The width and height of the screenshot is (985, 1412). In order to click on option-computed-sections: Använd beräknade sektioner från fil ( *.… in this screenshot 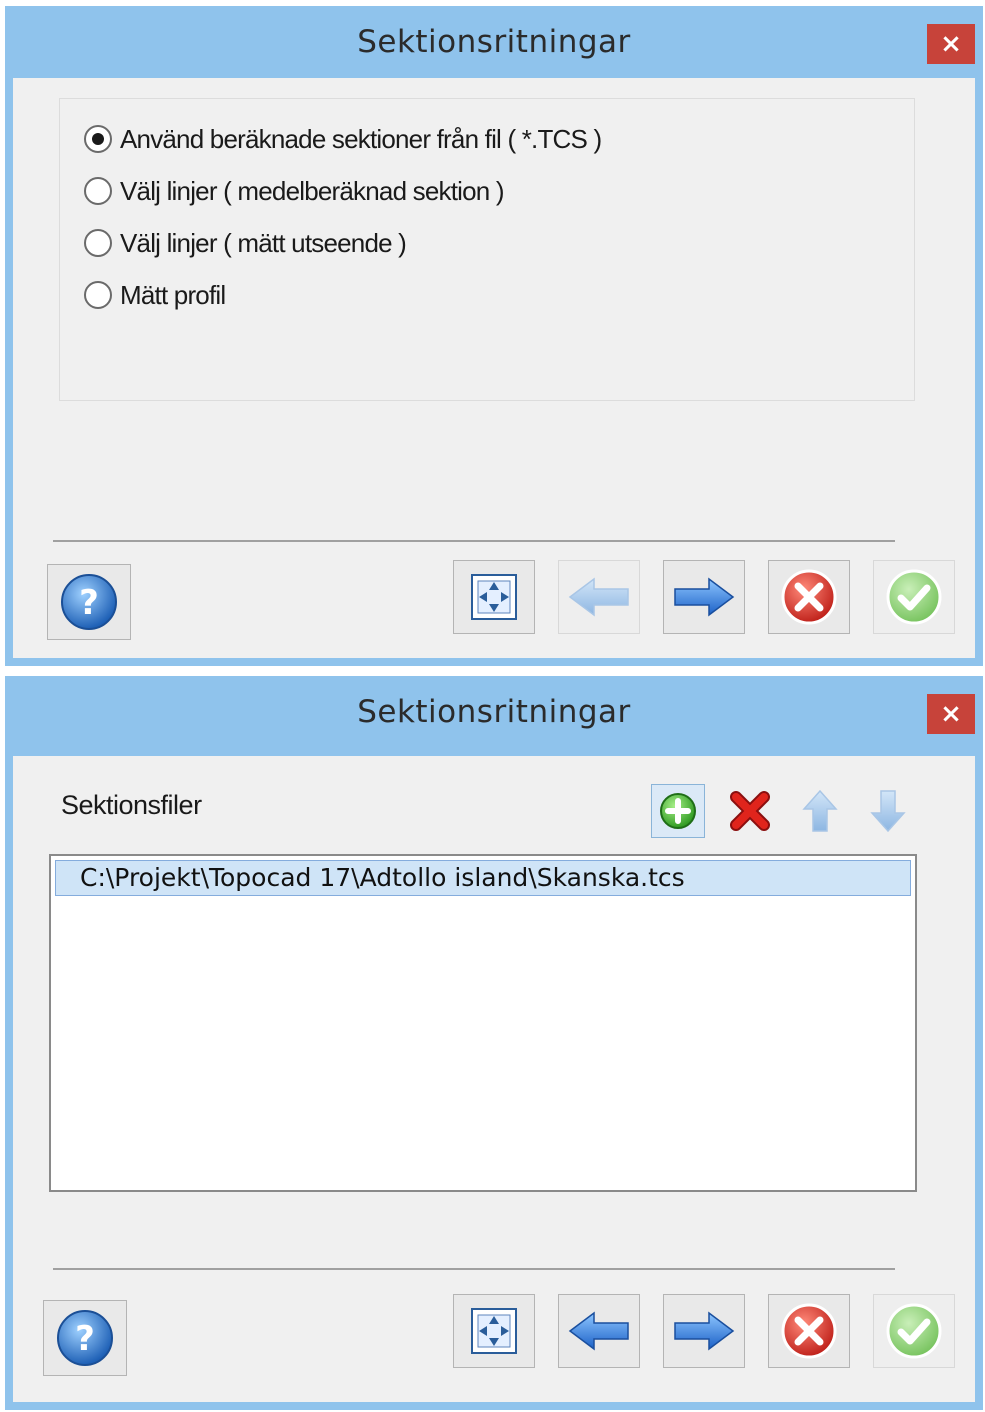, I will do `click(343, 139)`.